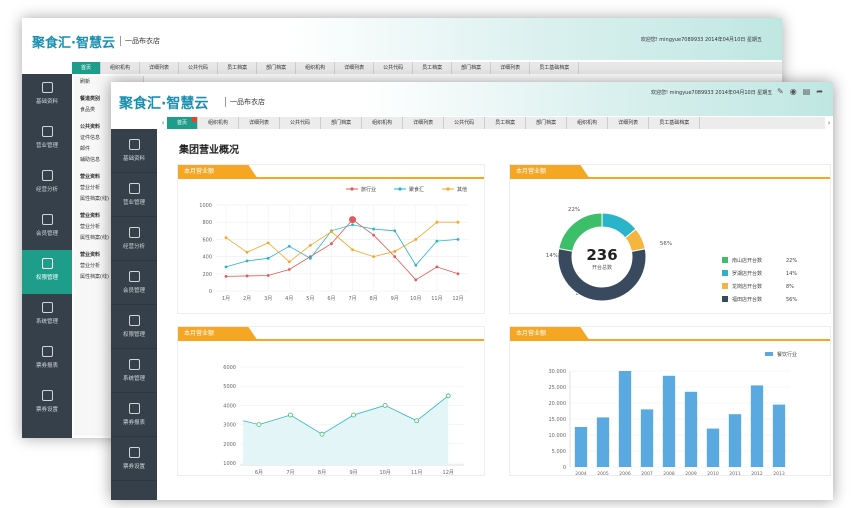 This screenshot has width=860, height=508. I want to click on tab-6: 详细列表, so click(424, 123).